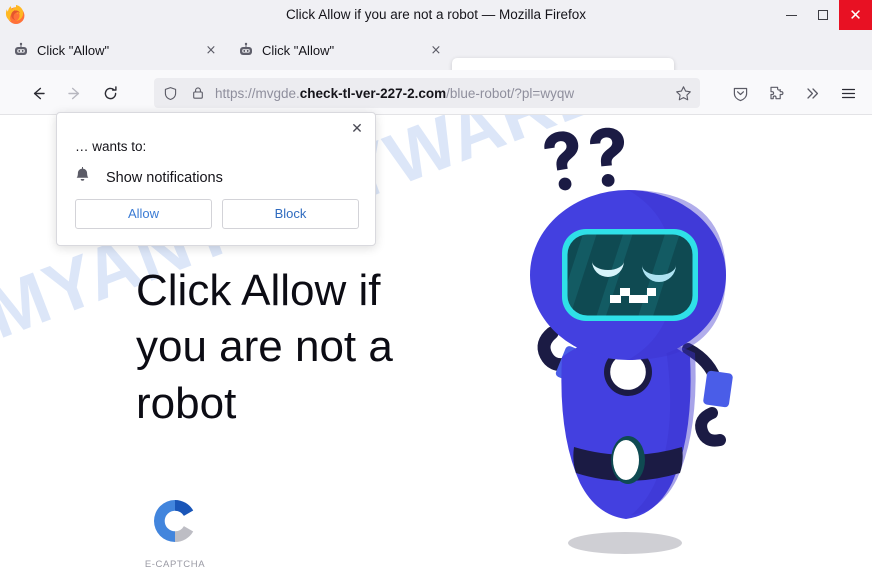 This screenshot has width=872, height=584. Describe the element at coordinates (38, 93) in the screenshot. I see `back-arrow-icon` at that location.